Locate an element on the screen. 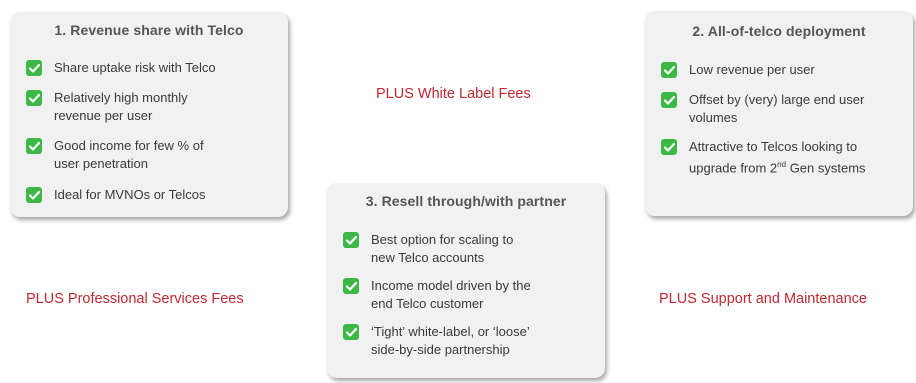 The image size is (916, 383). list-item: Low revenue per user is located at coordinates (738, 70).